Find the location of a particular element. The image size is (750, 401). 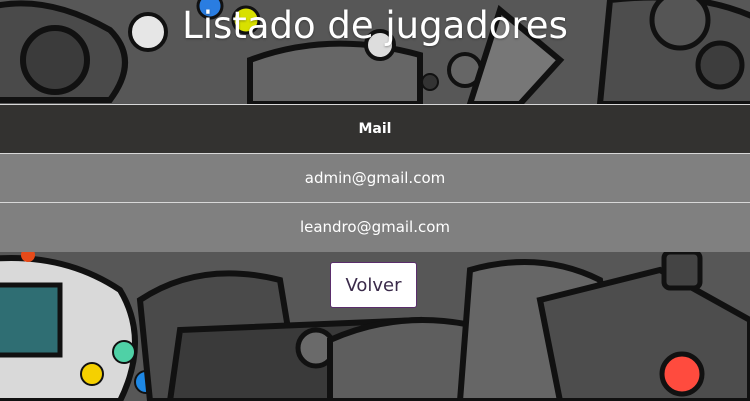

column-header-mail: Mail is located at coordinates (375, 129).